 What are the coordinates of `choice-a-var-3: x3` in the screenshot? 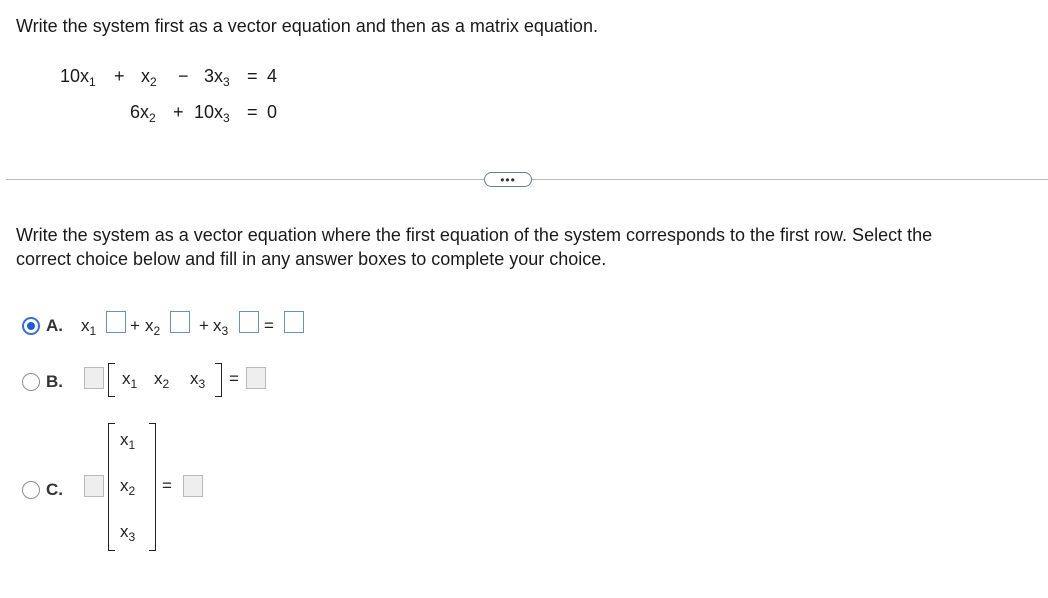 It's located at (221, 327).